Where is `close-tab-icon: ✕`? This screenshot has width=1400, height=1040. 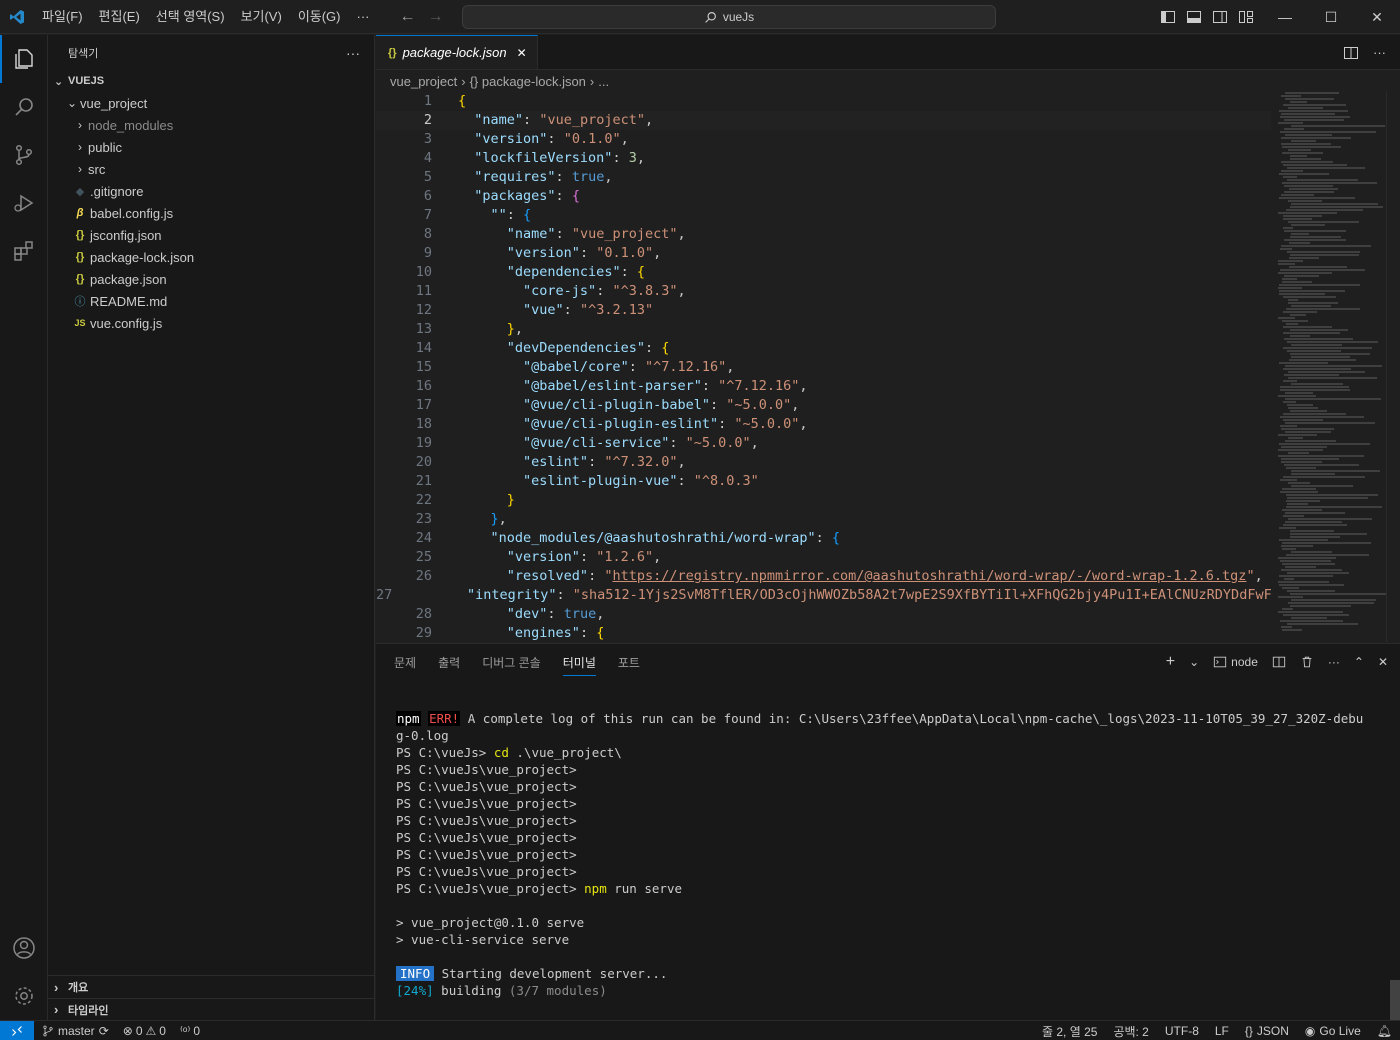 close-tab-icon: ✕ is located at coordinates (522, 53).